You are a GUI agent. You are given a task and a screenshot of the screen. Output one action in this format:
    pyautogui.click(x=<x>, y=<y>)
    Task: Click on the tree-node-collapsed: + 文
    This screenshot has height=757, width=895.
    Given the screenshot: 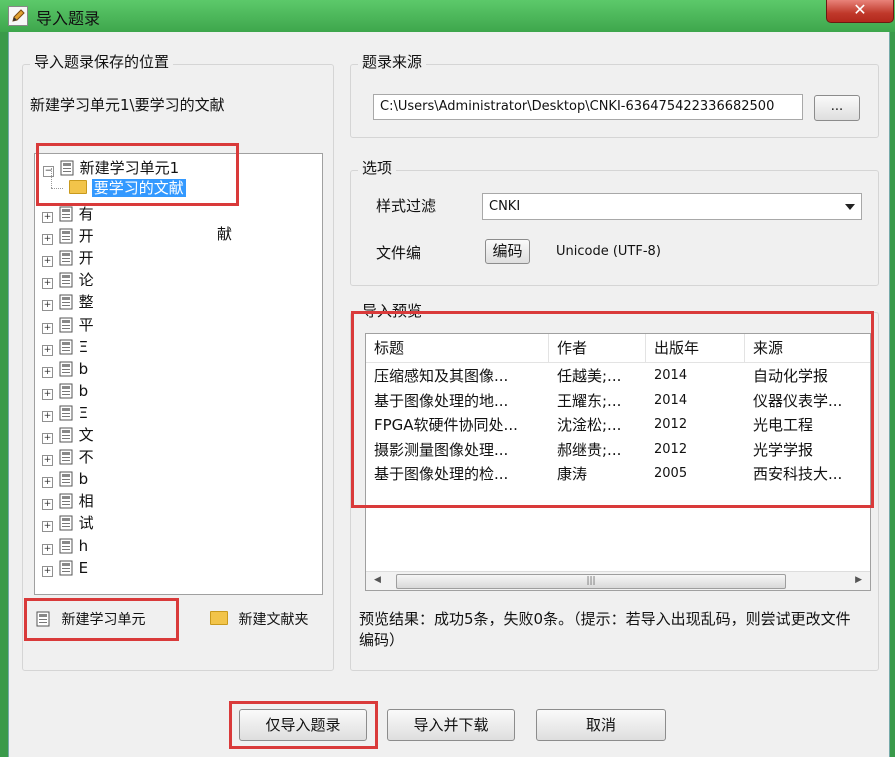 What is the action you would take?
    pyautogui.click(x=68, y=435)
    